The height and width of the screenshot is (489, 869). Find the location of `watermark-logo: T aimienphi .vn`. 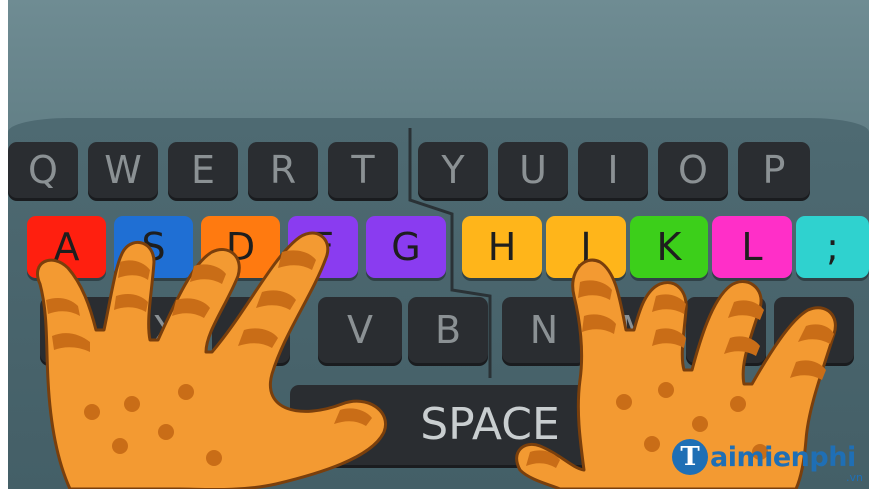

watermark-logo: T aimienphi .vn is located at coordinates (767, 460).